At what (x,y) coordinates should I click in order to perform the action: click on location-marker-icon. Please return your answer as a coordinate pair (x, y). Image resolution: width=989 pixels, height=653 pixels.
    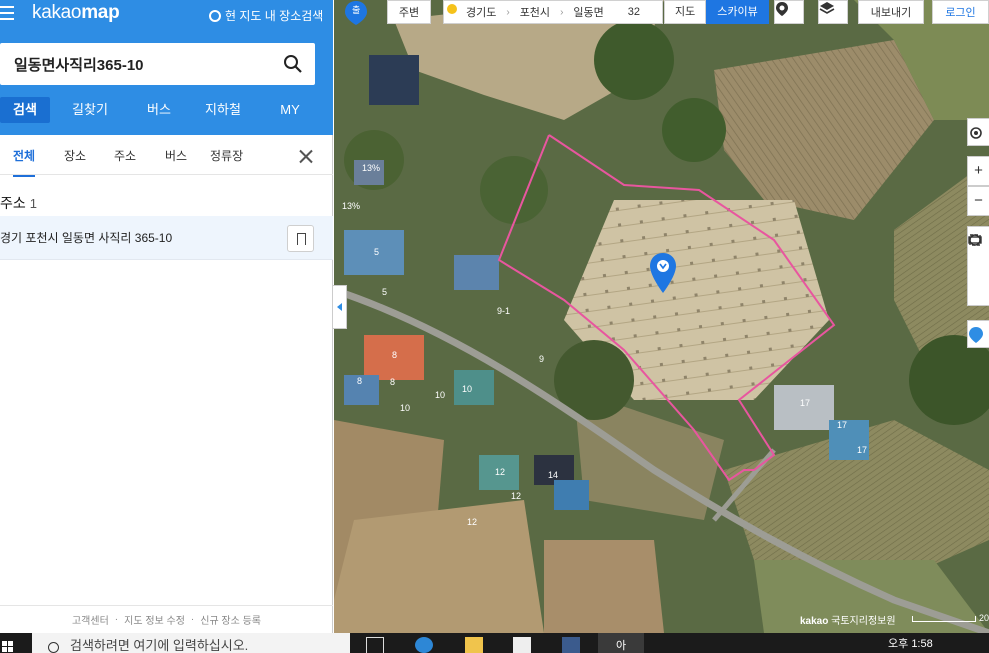
    Looking at the image, I should click on (663, 273).